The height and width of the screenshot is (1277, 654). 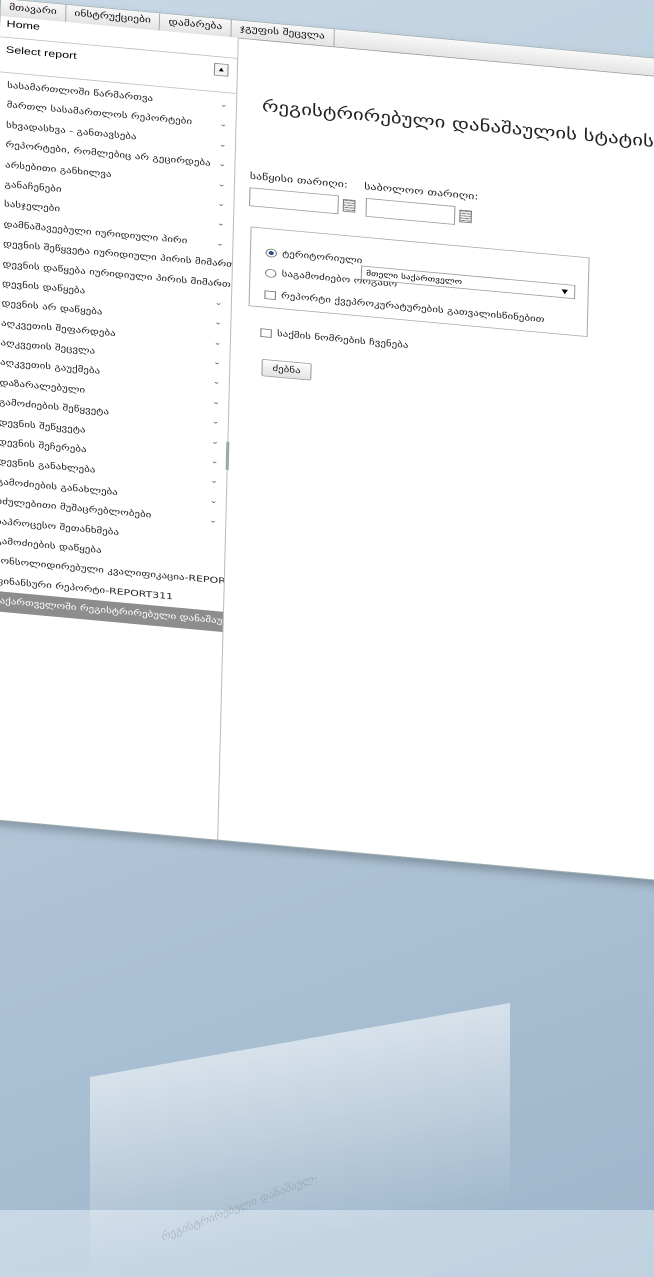 What do you see at coordinates (43, 386) in the screenshot?
I see `sidebar-report-label: დაზარალებული` at bounding box center [43, 386].